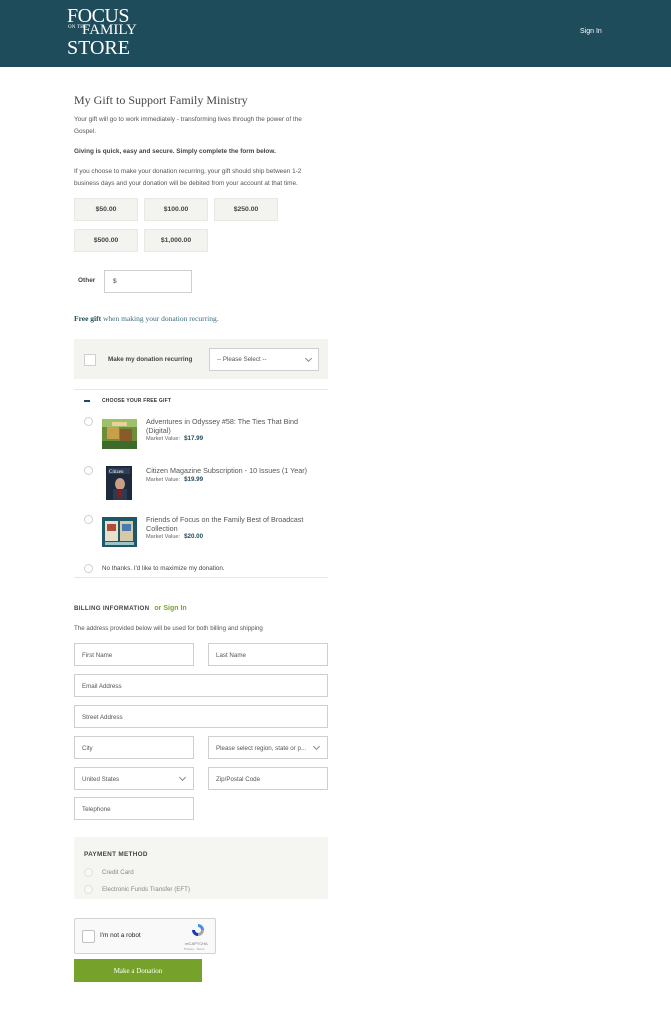  I want to click on gift-price-3: $20.00, so click(194, 536).